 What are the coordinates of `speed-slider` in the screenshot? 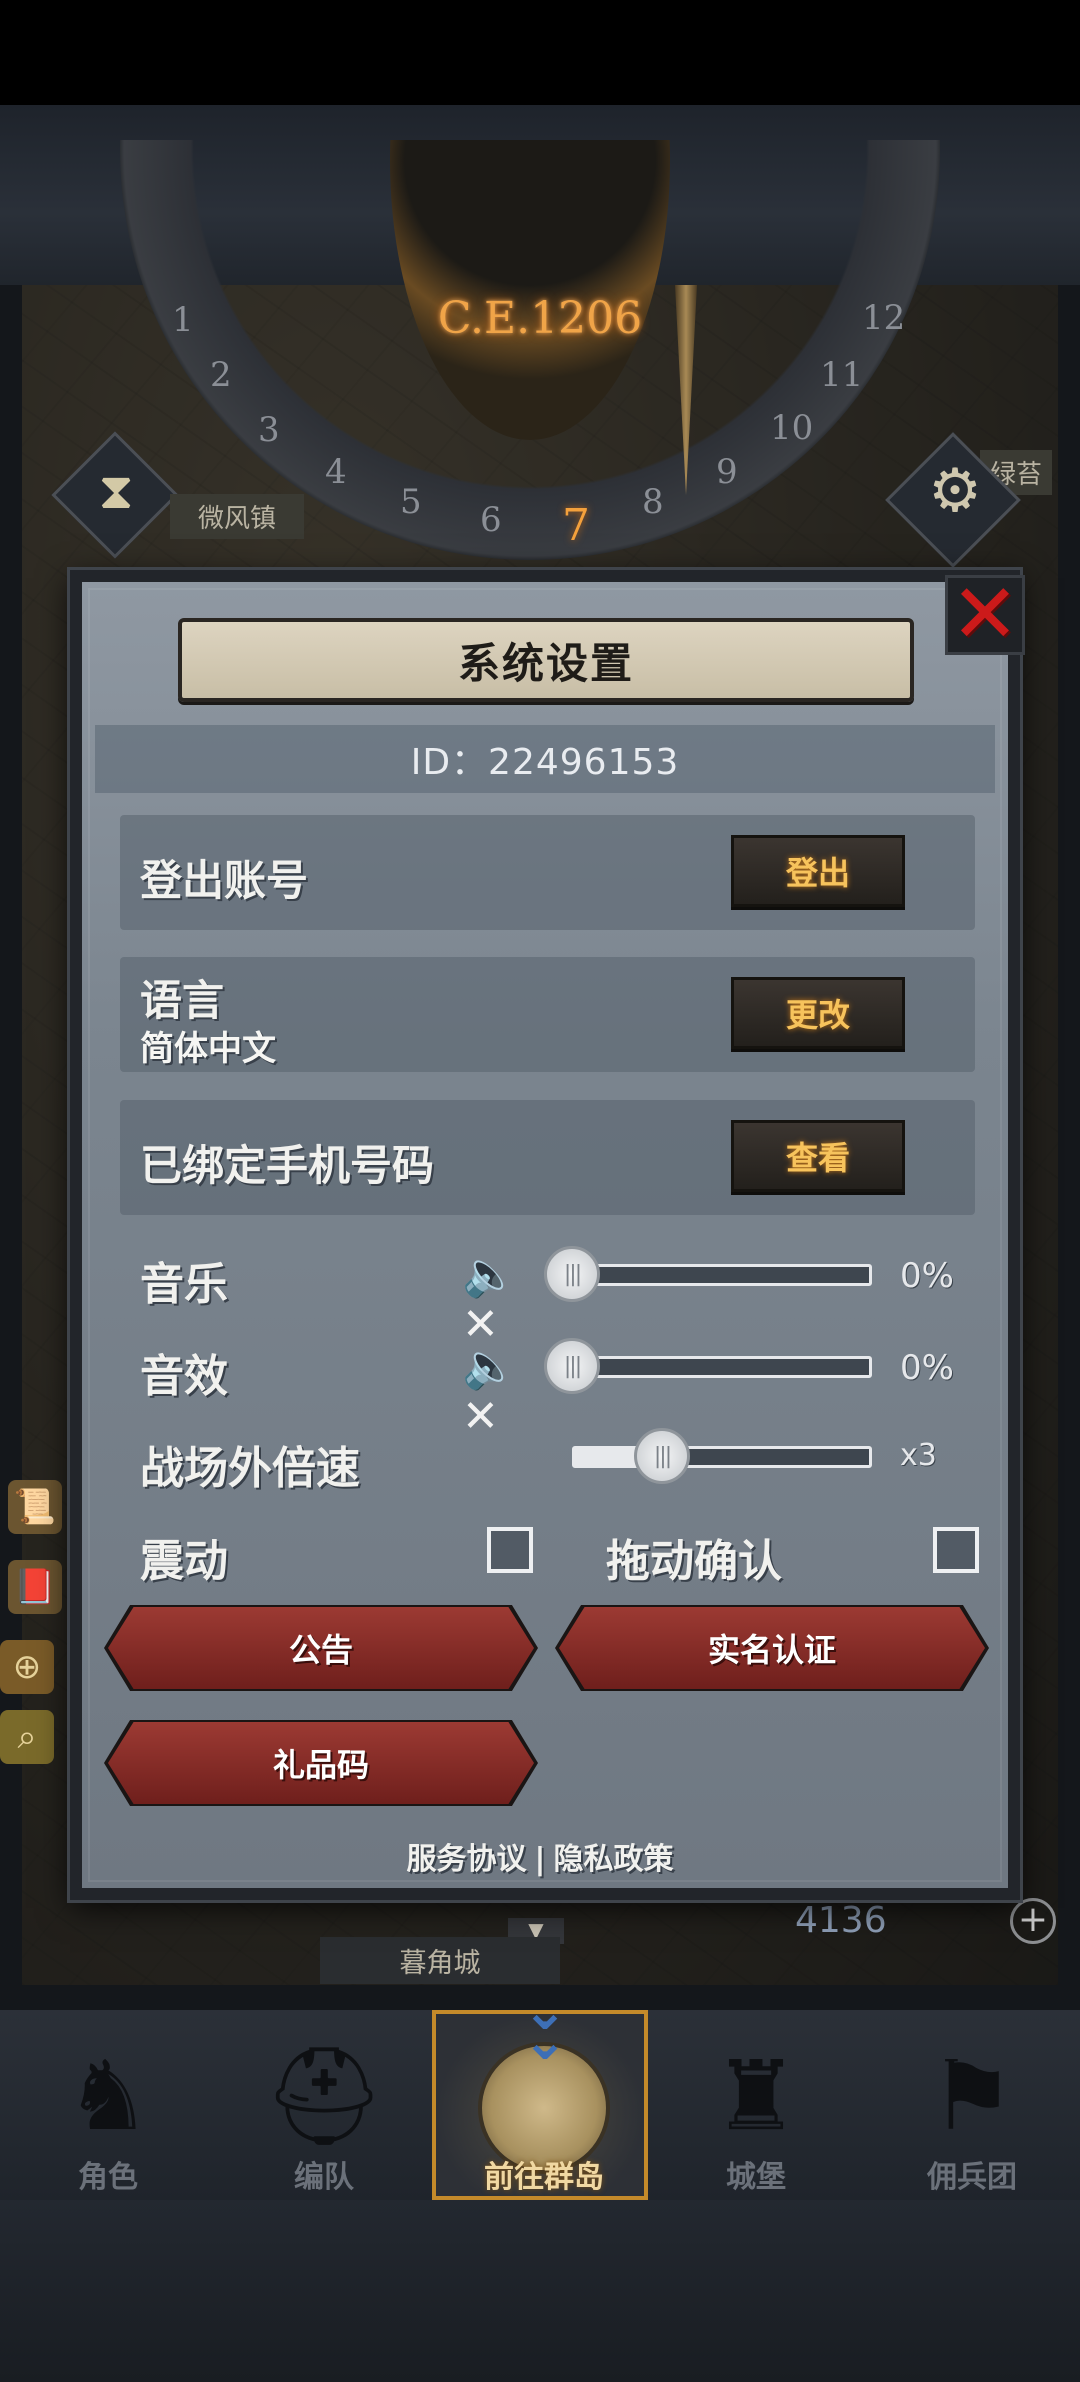 It's located at (722, 1457).